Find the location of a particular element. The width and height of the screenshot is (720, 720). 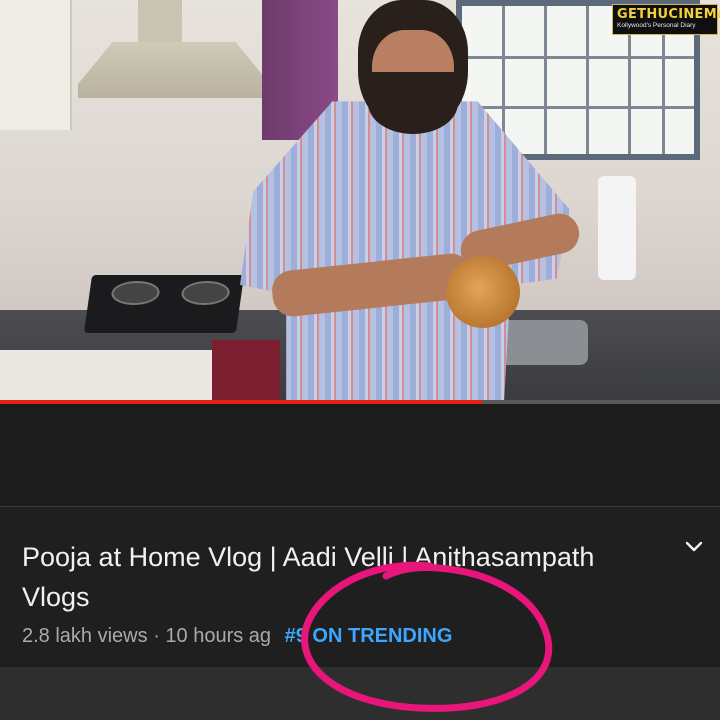

bottom-action-bar is located at coordinates (360, 693).